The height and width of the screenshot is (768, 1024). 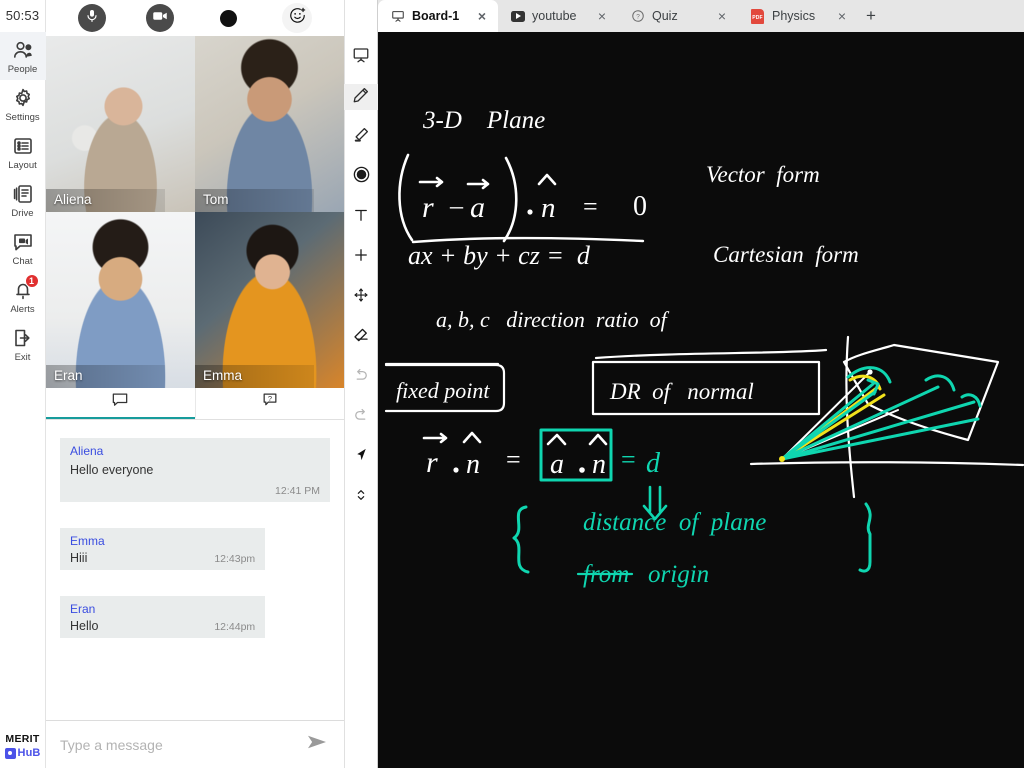 I want to click on sidebar-item-layout: Layout, so click(x=23, y=152).